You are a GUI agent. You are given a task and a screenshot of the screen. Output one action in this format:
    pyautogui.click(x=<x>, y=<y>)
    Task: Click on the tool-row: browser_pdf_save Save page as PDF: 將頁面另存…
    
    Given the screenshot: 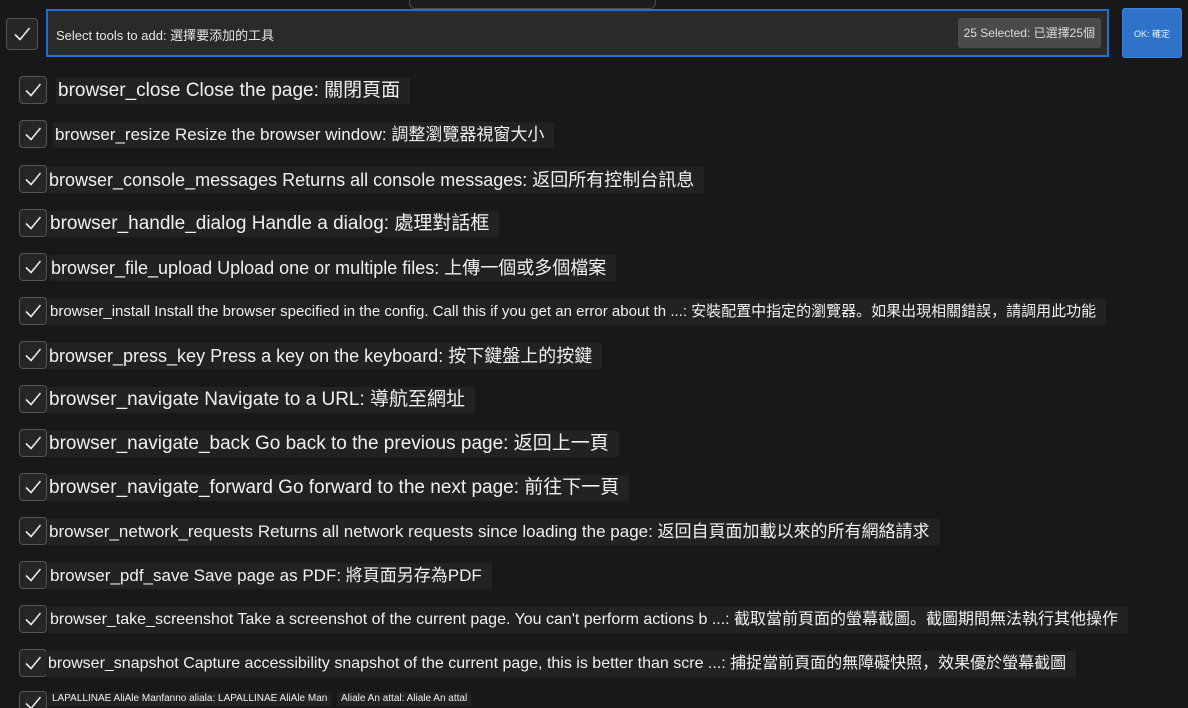 What is the action you would take?
    pyautogui.click(x=594, y=575)
    